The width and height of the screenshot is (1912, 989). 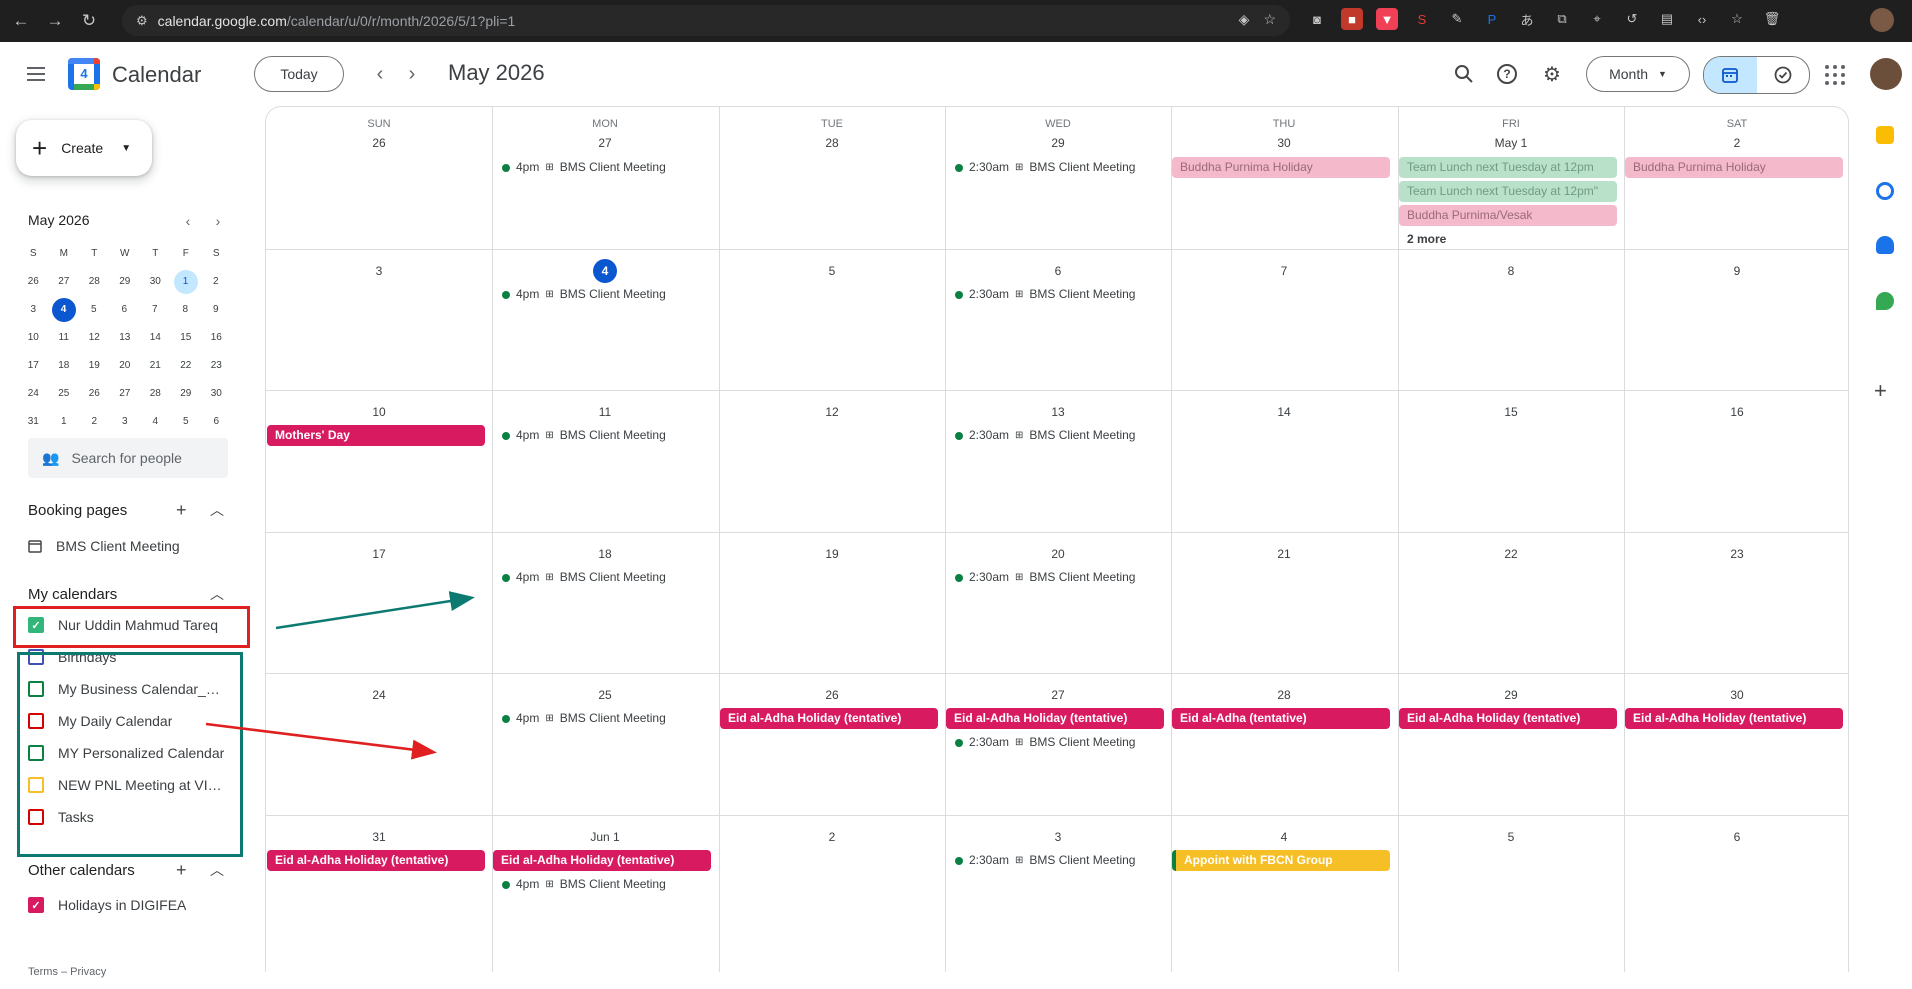 What do you see at coordinates (55, 21) in the screenshot?
I see `forward-icon: →` at bounding box center [55, 21].